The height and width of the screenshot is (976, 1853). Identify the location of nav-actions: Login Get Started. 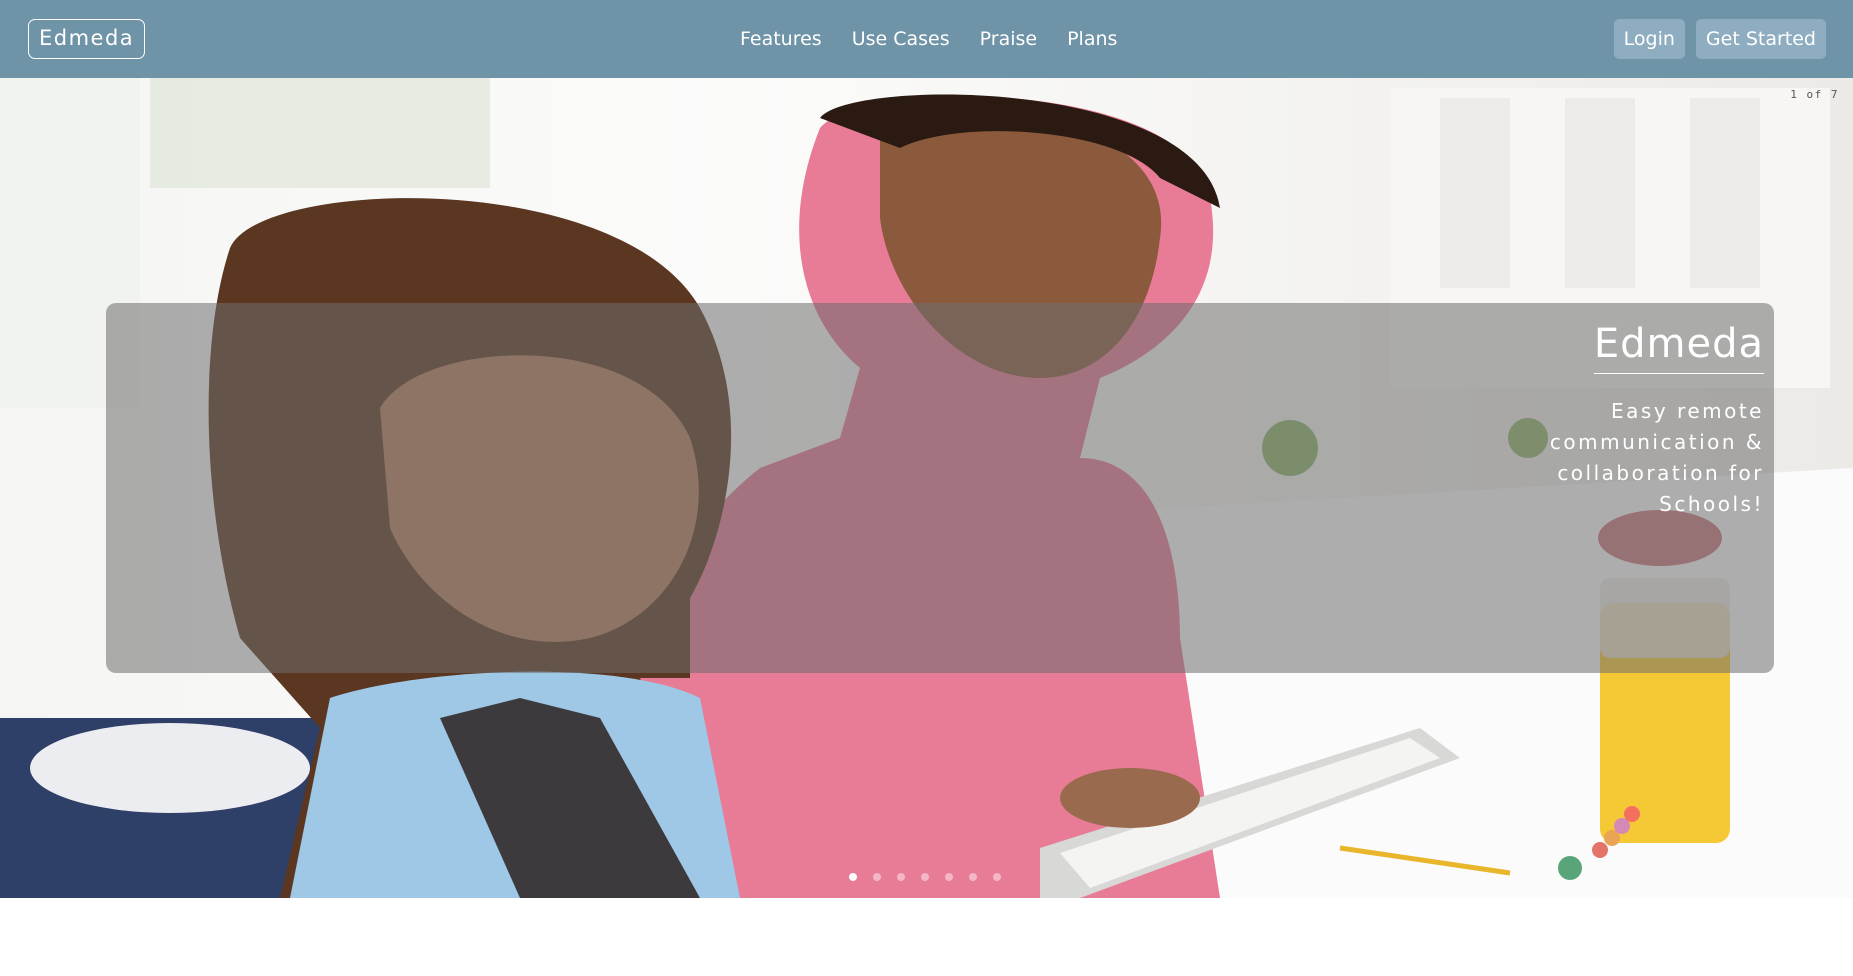
(1714, 39).